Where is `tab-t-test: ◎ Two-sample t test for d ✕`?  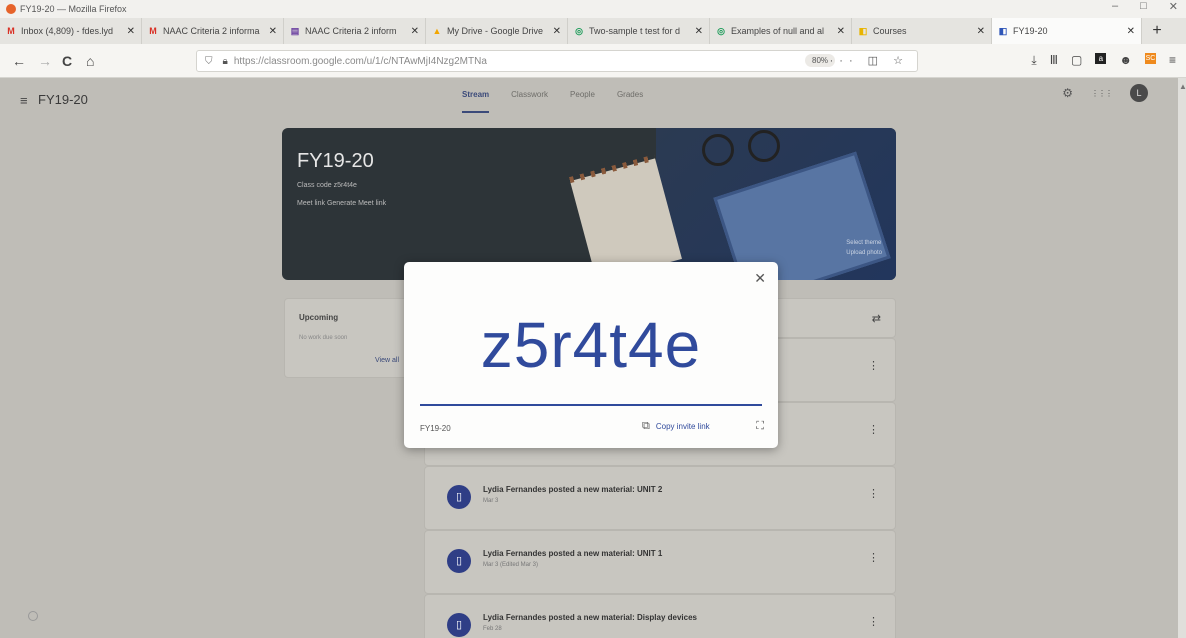
tab-t-test: ◎ Two-sample t test for d ✕ is located at coordinates (639, 31).